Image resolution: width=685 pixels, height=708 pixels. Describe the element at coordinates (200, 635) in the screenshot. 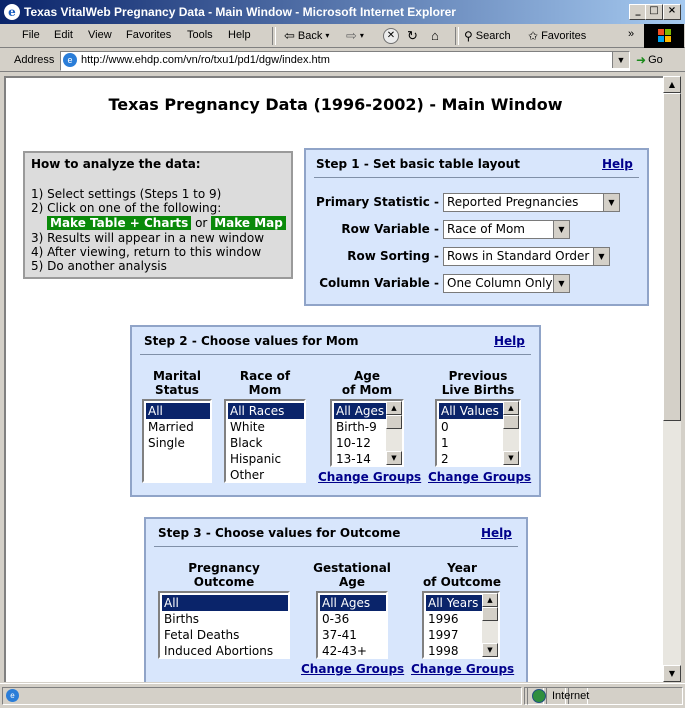

I see `list-option: Fetal Deaths` at that location.